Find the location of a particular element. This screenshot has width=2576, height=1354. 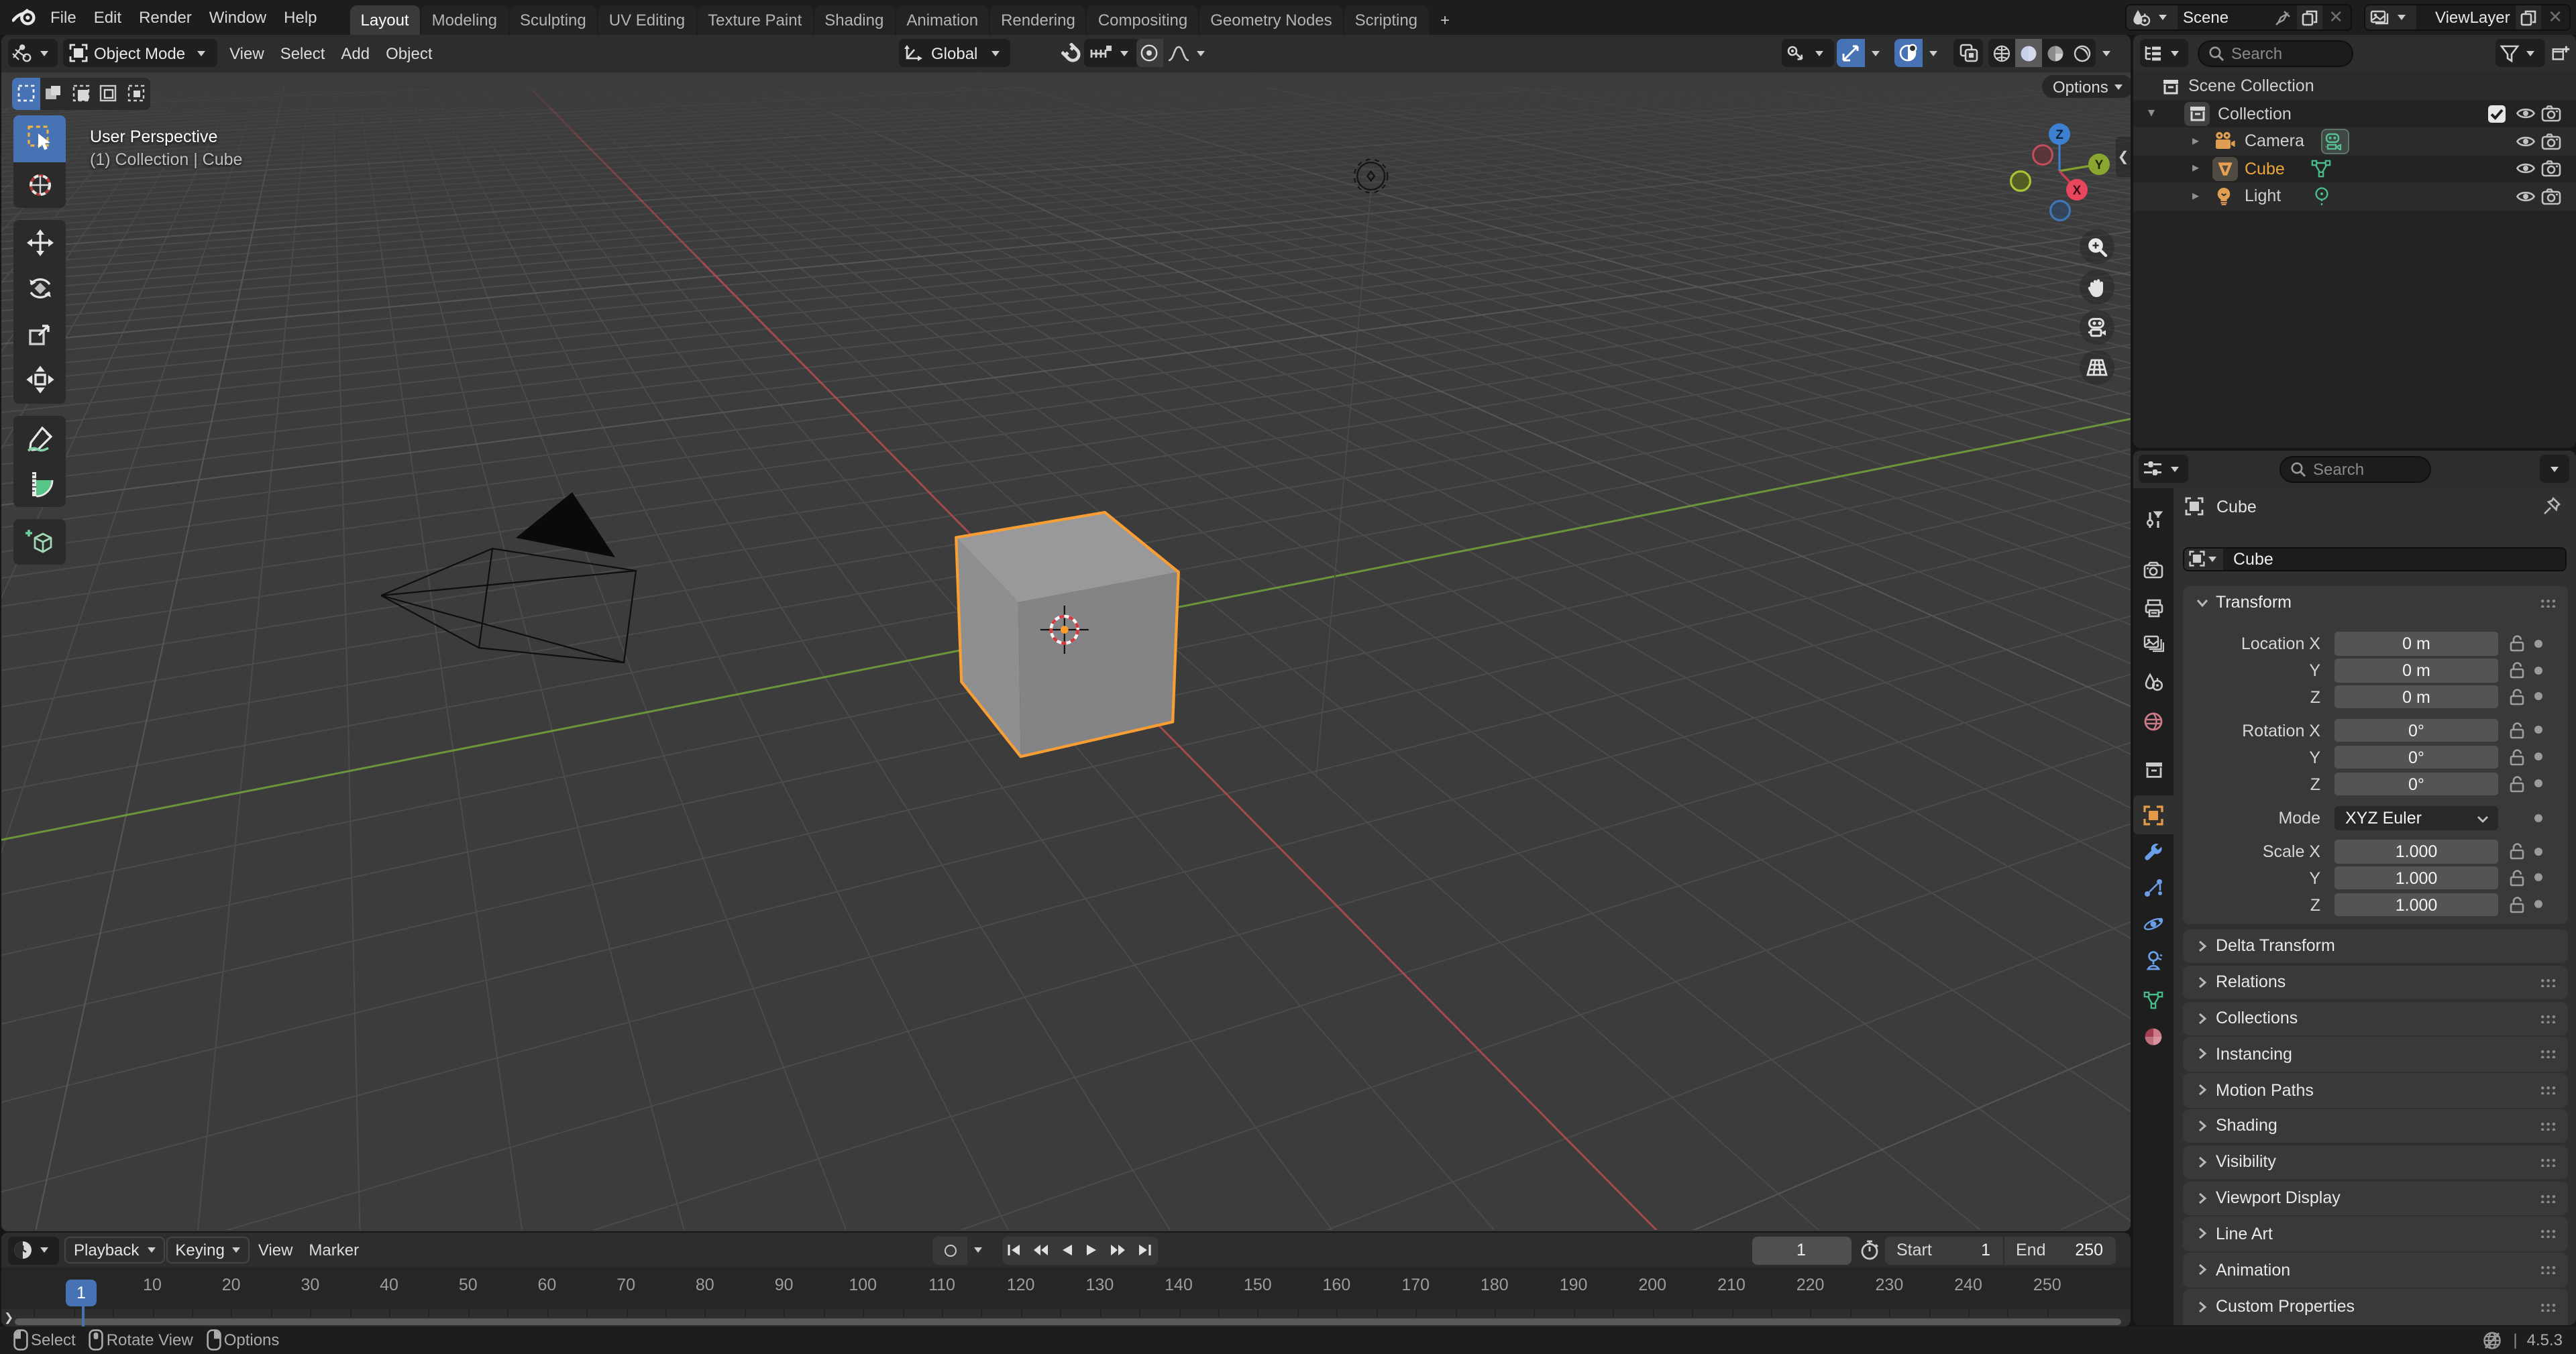

svg-text: X is located at coordinates (2077, 191).